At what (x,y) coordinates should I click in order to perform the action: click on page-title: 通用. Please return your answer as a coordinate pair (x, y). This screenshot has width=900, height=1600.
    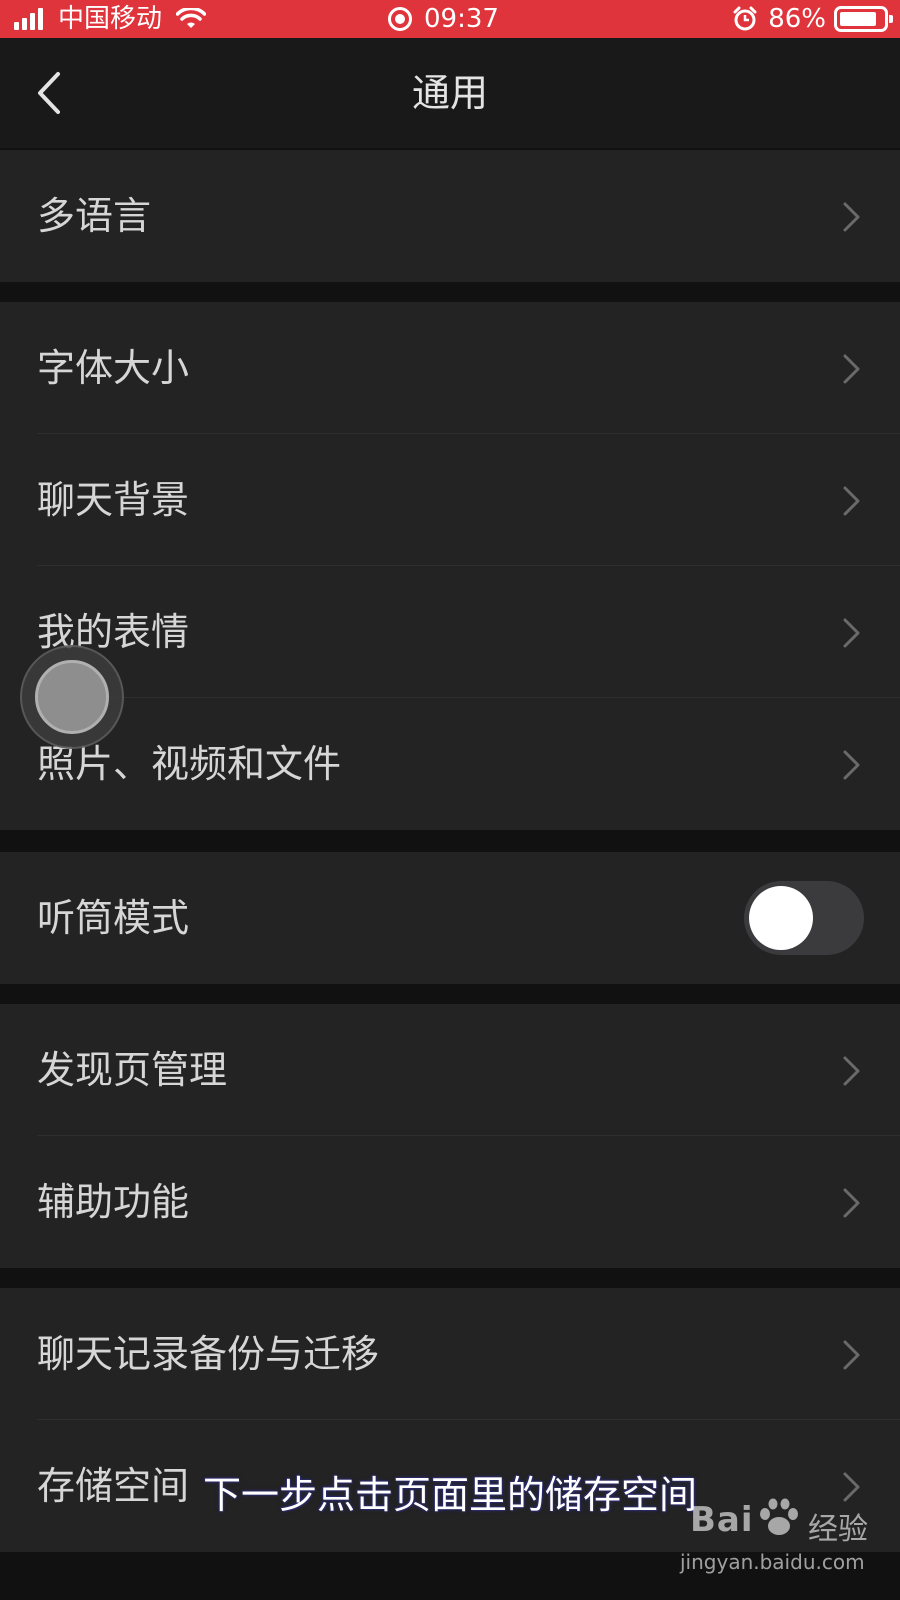
    Looking at the image, I should click on (449, 93).